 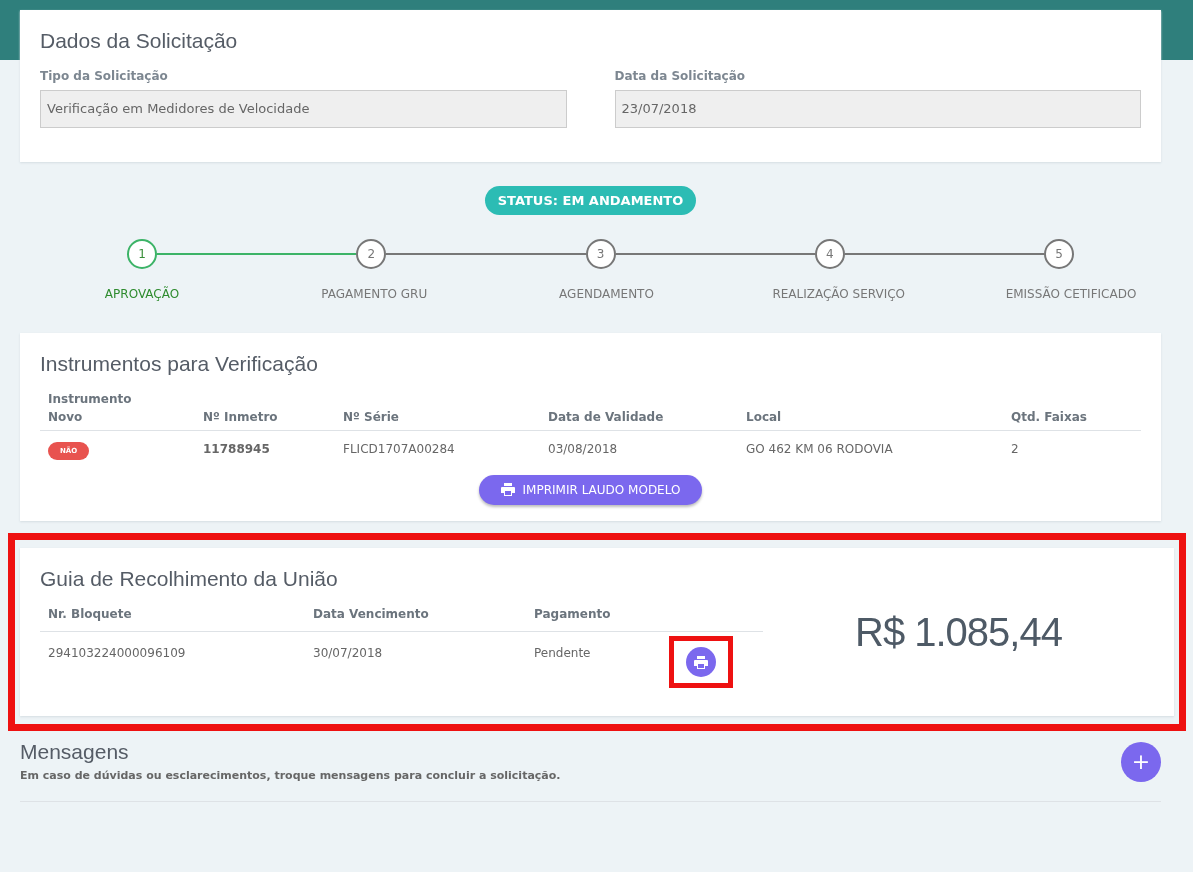 I want to click on step-label: REALIZAÇÃO SERVIÇO, so click(x=839, y=294).